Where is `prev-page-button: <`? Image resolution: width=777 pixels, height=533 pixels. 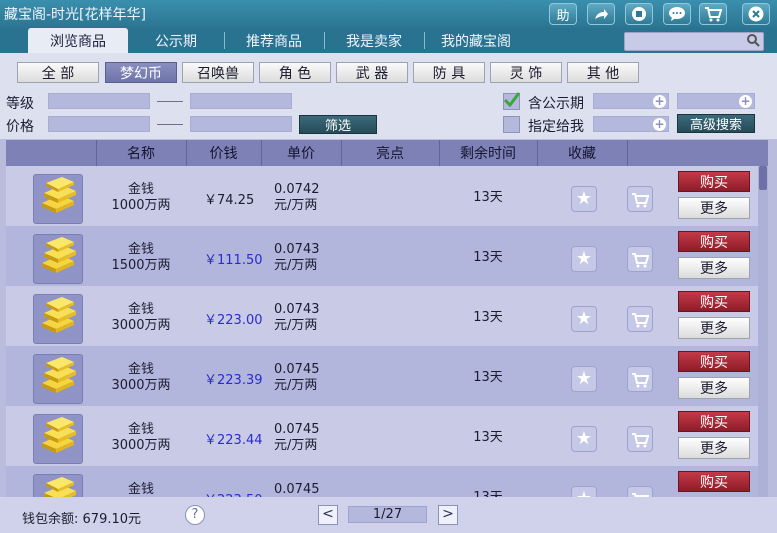 prev-page-button: < is located at coordinates (328, 515).